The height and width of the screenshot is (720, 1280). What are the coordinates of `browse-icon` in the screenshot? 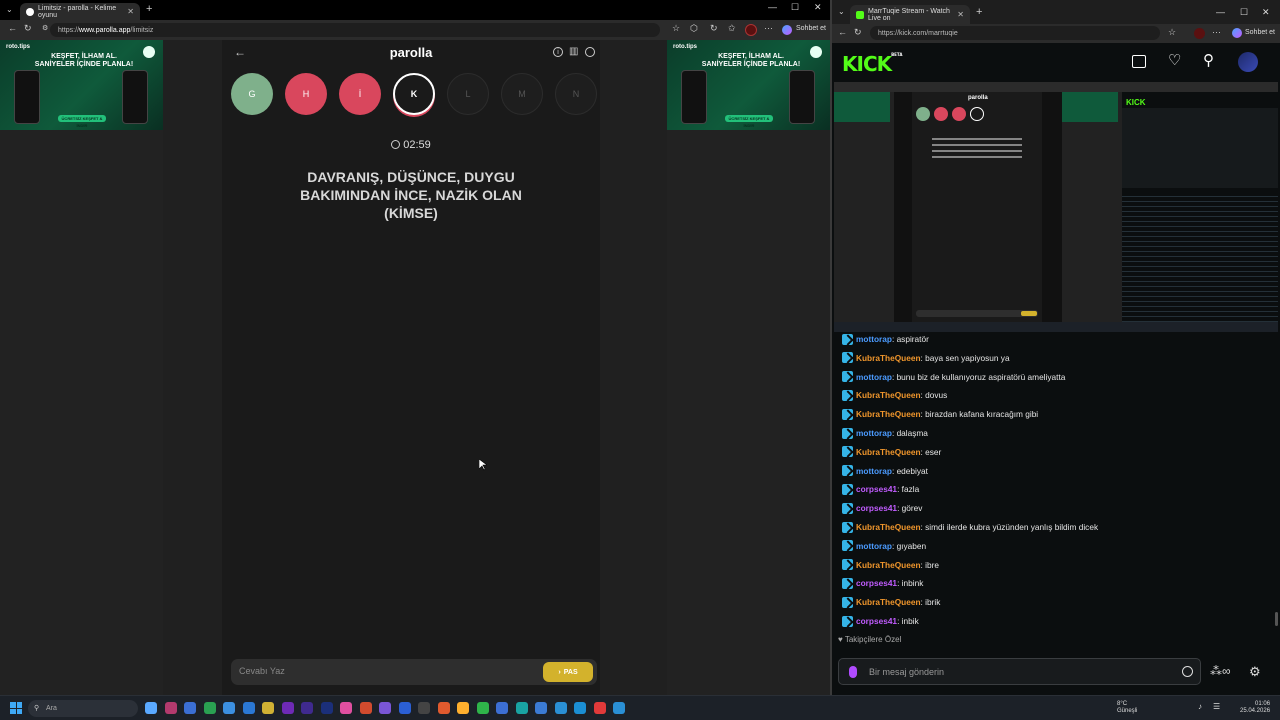 It's located at (1139, 61).